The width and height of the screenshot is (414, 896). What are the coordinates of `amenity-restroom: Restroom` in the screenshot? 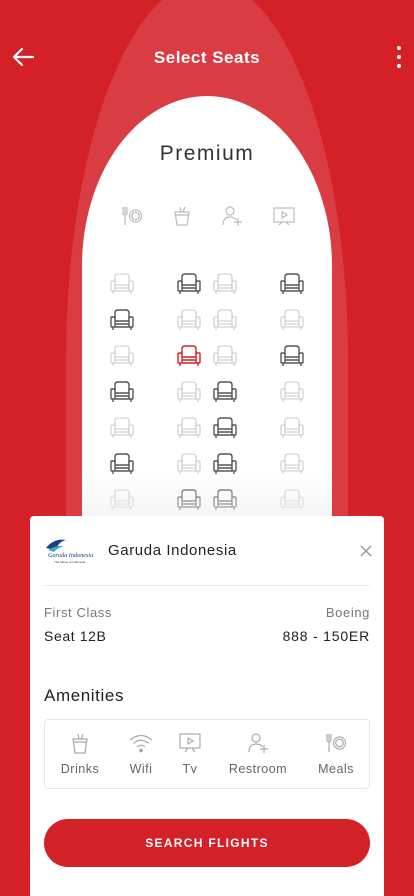 It's located at (258, 757).